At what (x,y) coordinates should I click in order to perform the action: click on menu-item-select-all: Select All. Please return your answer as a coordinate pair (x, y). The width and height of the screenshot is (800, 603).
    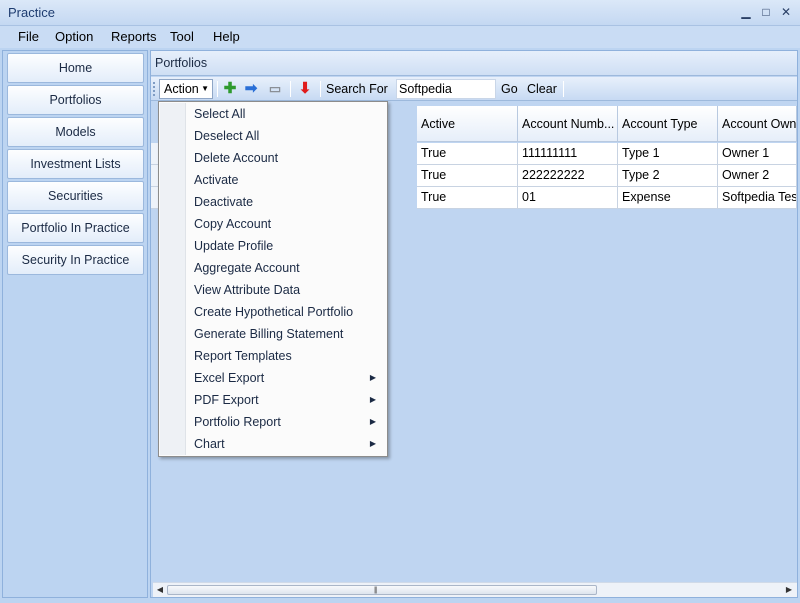
    Looking at the image, I should click on (273, 114).